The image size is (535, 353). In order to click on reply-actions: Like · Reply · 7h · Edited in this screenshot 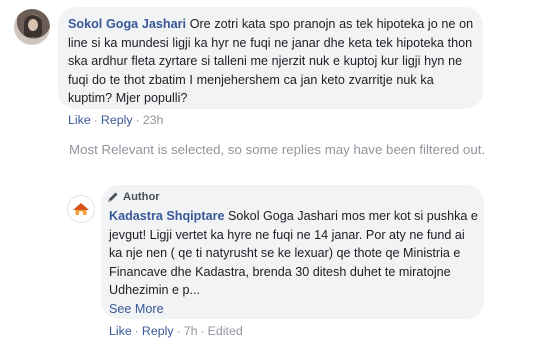, I will do `click(176, 331)`.